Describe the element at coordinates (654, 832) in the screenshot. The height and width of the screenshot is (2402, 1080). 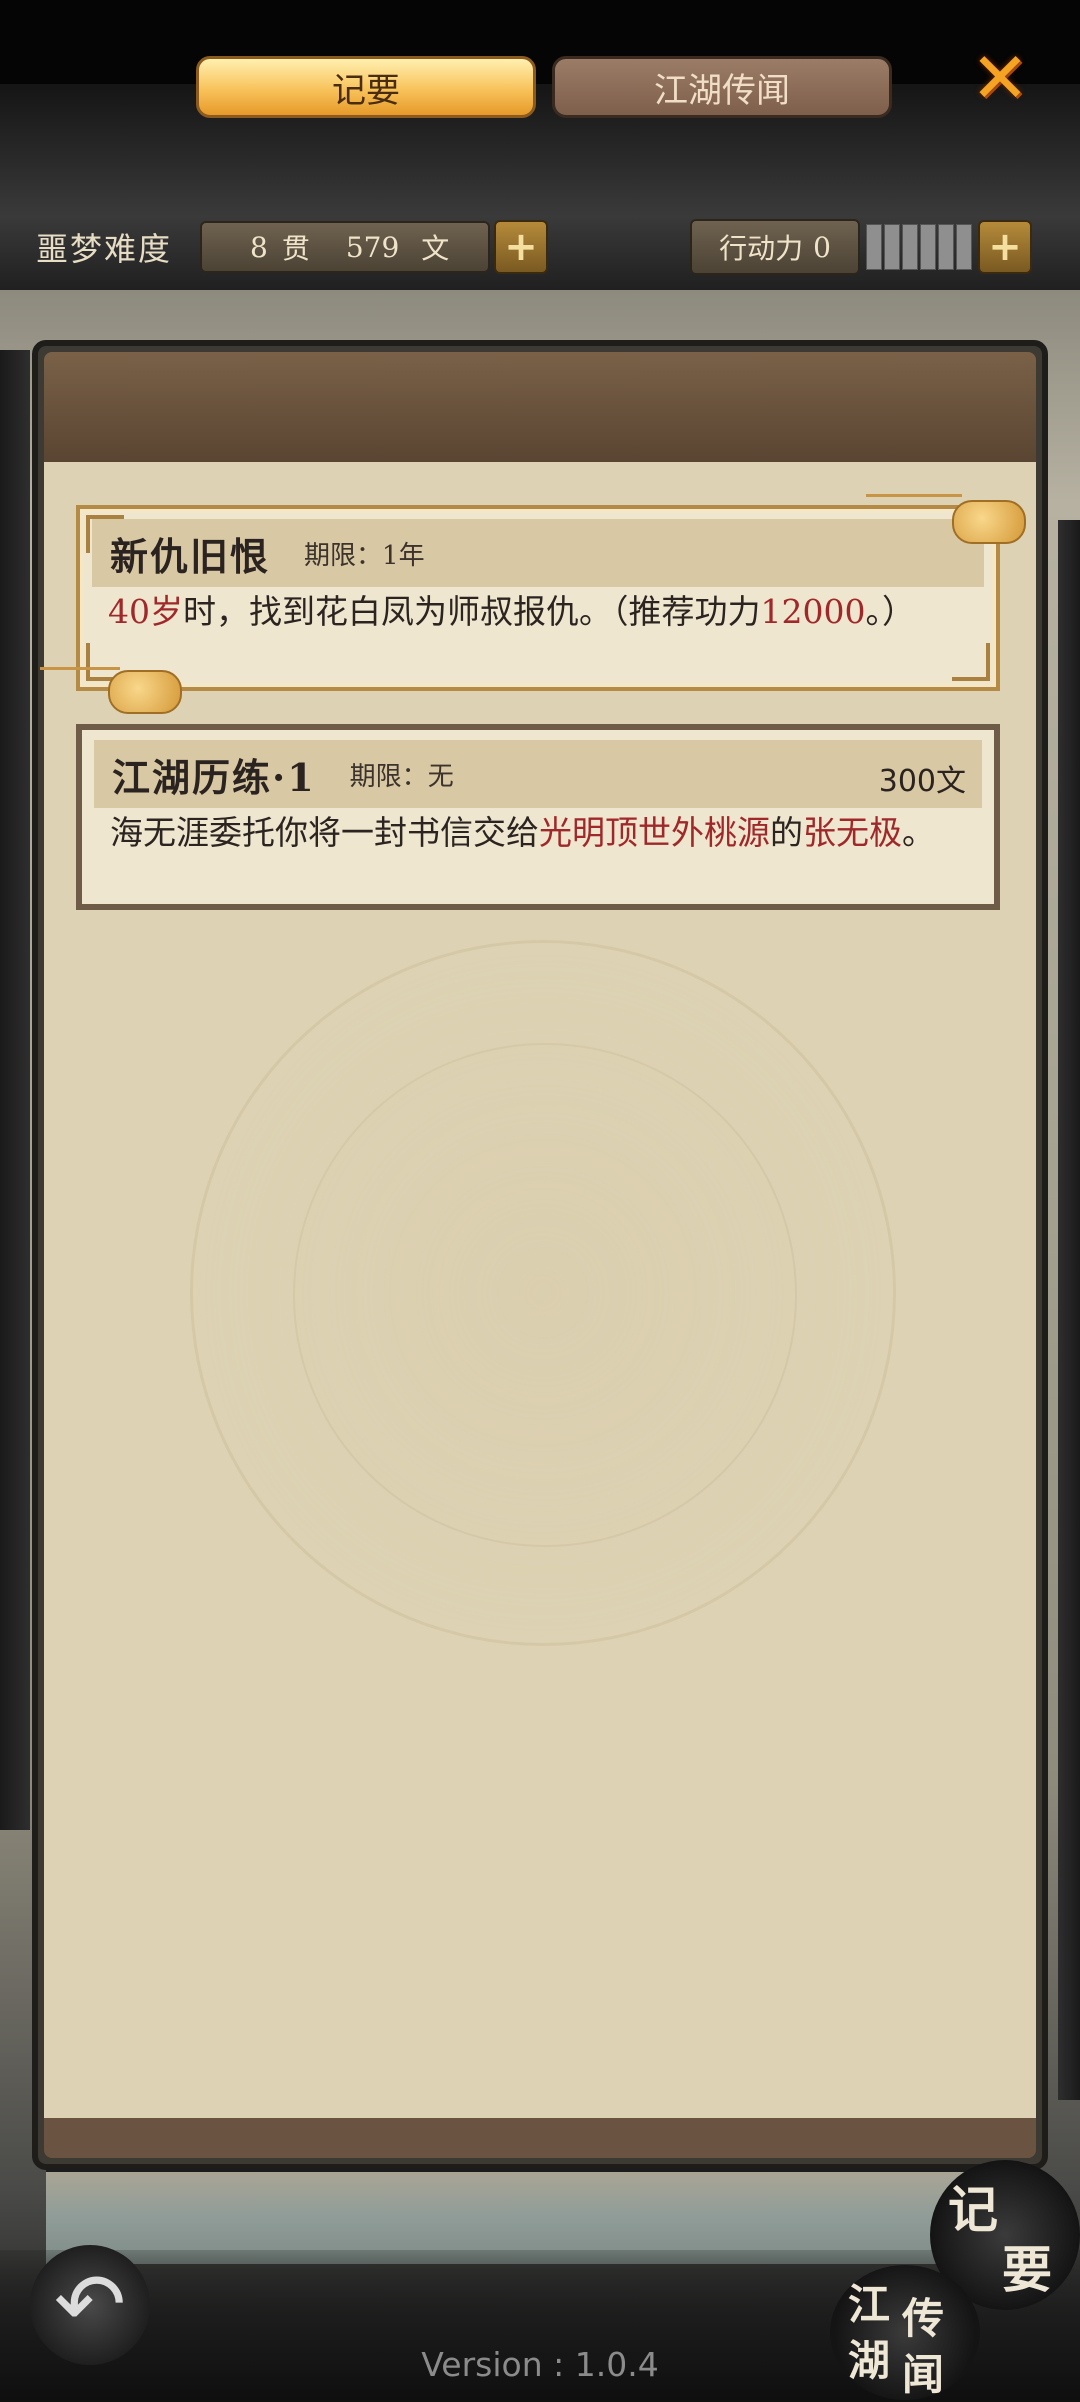
I see `quest-desc-part: 光明顶世外桃源` at that location.